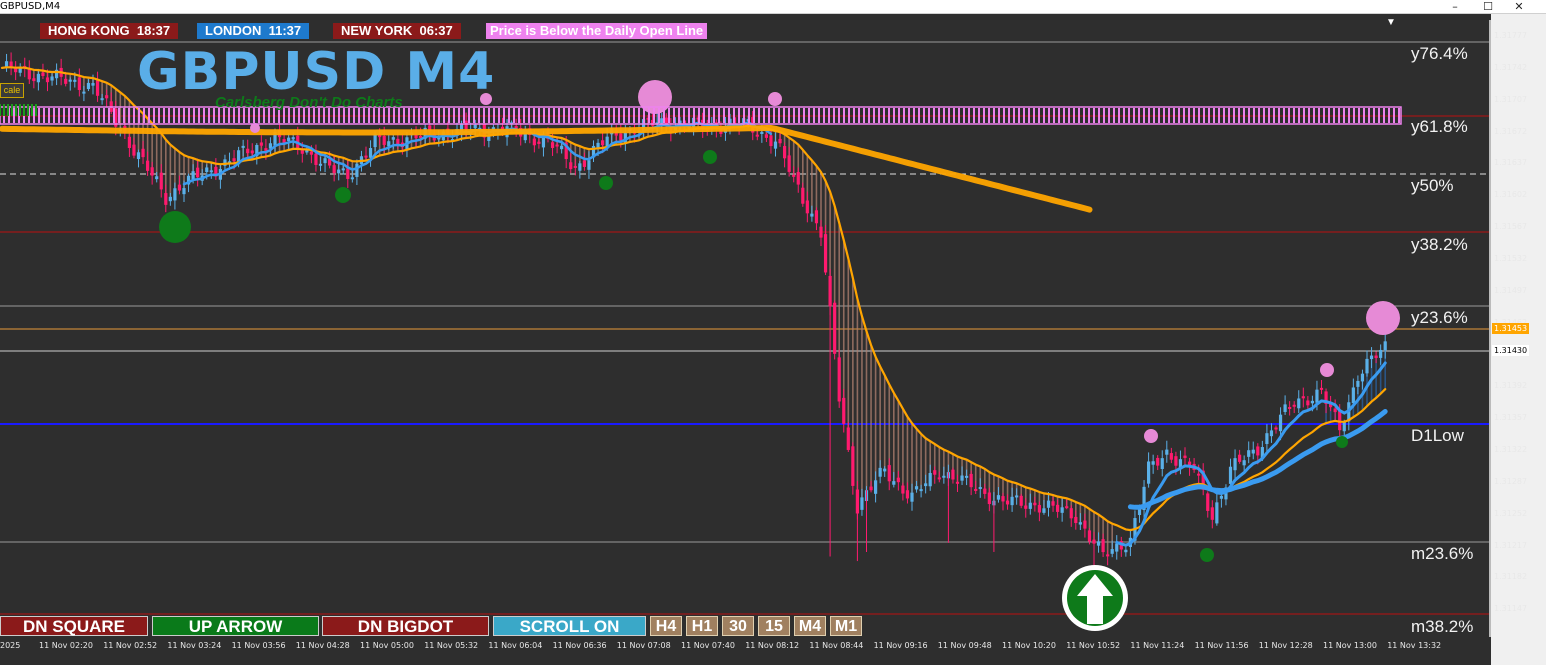 The height and width of the screenshot is (665, 1546). What do you see at coordinates (666, 626) in the screenshot?
I see `timeframe-button-h4: H4` at bounding box center [666, 626].